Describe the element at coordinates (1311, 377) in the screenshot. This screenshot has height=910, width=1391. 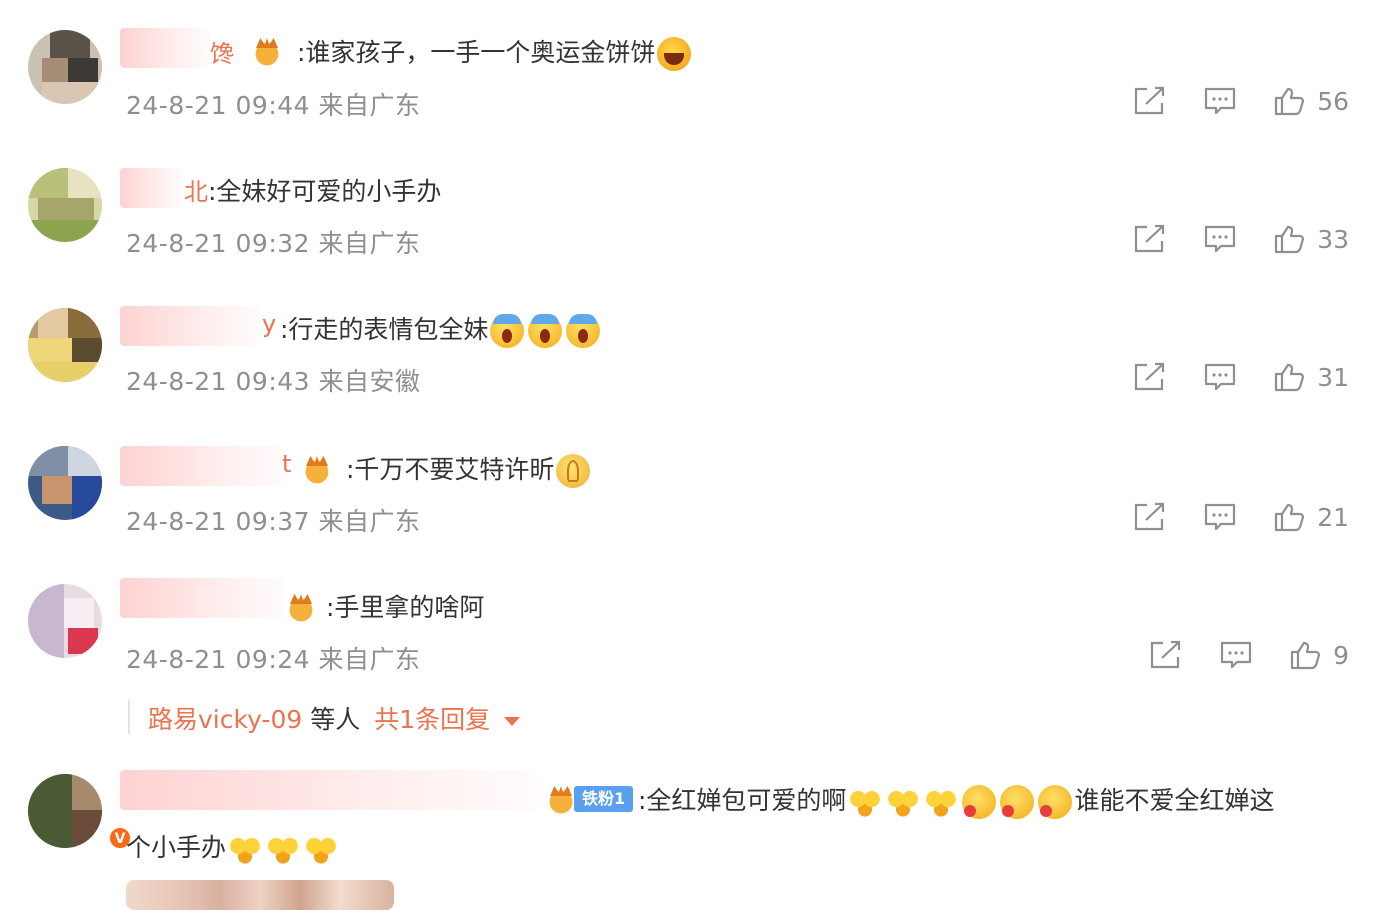
I see `like-button: 31` at that location.